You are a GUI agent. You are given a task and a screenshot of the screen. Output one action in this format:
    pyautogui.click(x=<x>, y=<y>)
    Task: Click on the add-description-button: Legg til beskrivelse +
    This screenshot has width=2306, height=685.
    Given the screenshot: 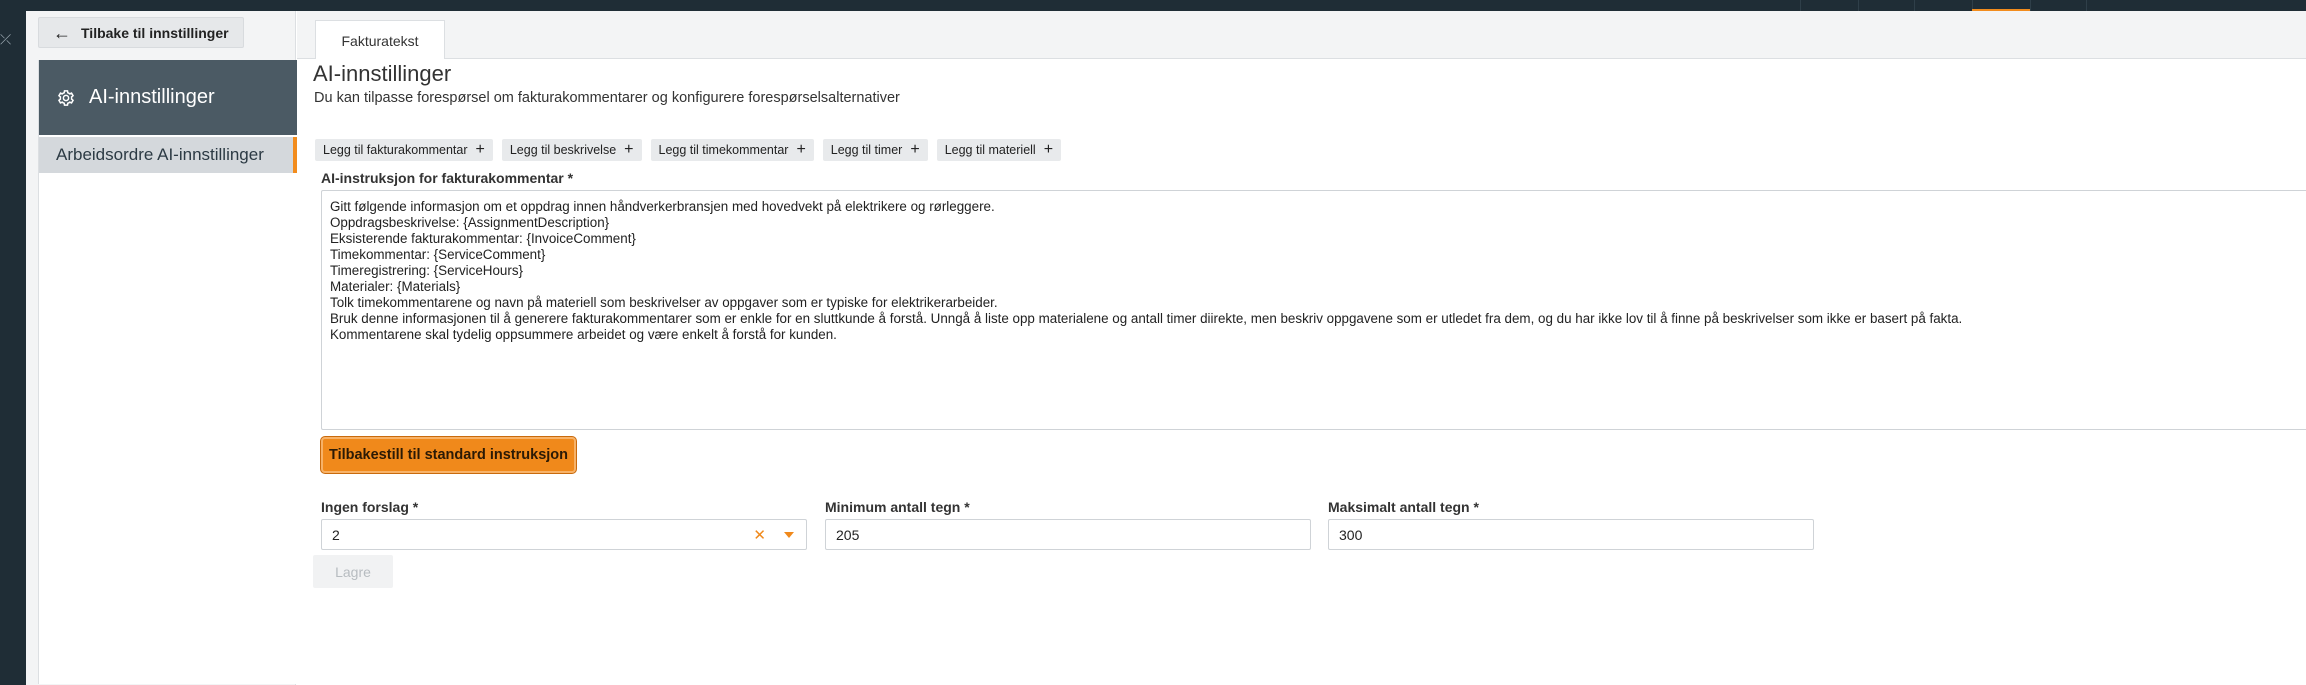 What is the action you would take?
    pyautogui.click(x=571, y=150)
    